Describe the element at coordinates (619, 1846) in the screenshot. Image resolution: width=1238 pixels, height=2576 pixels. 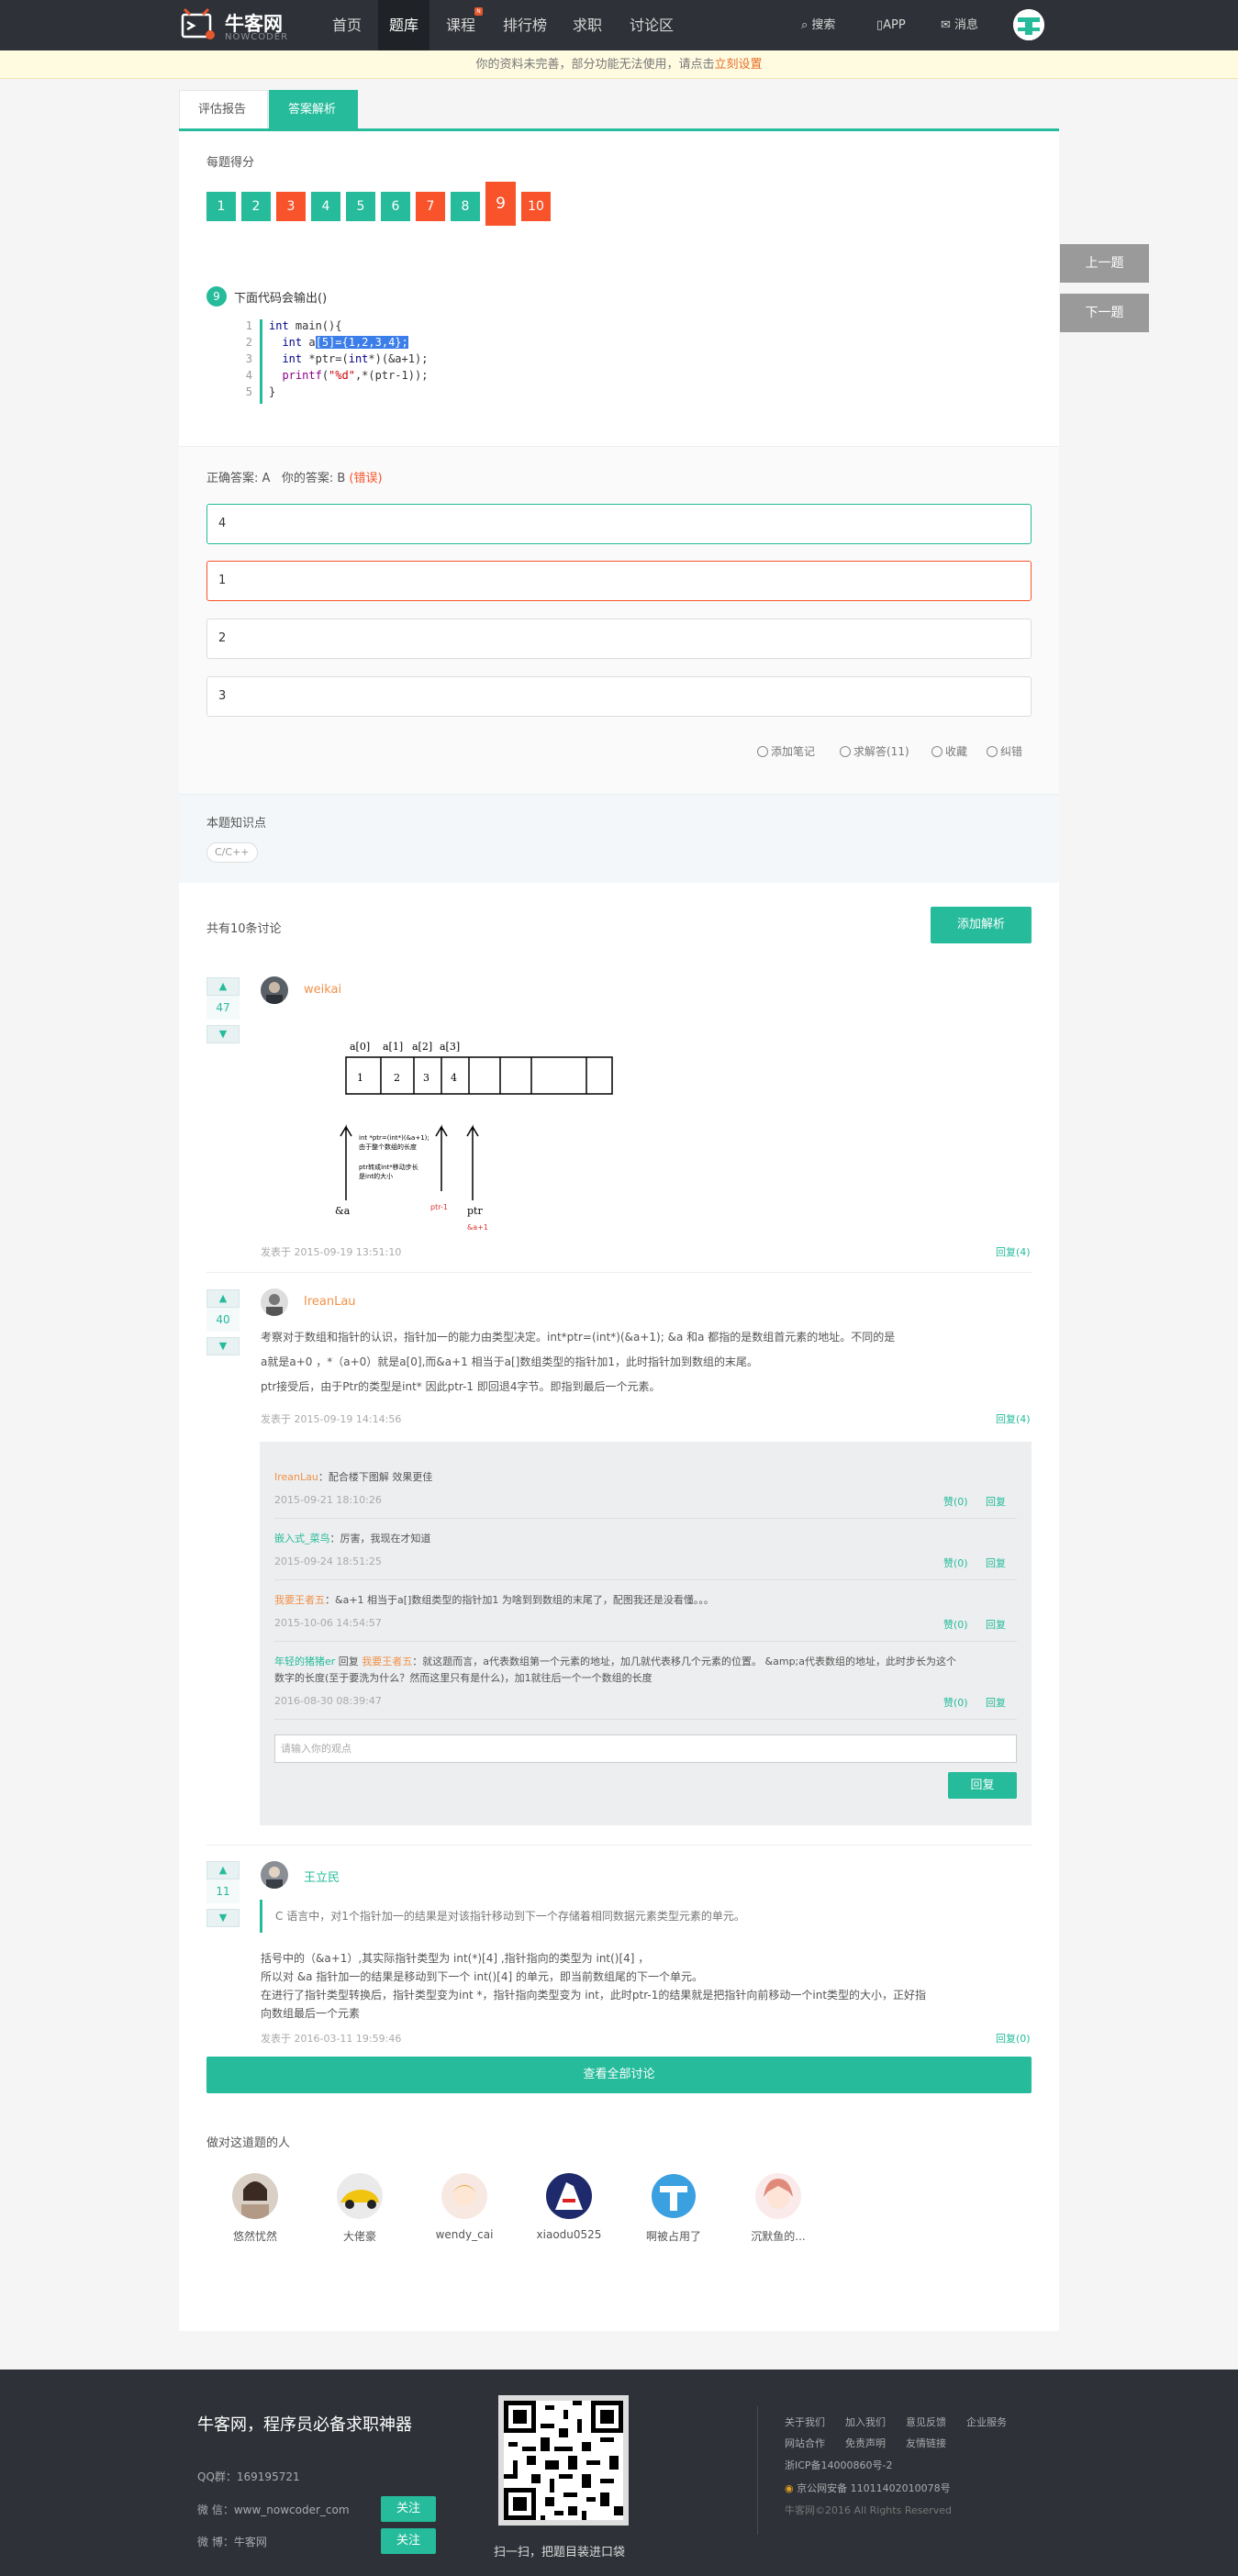
I see `divider` at that location.